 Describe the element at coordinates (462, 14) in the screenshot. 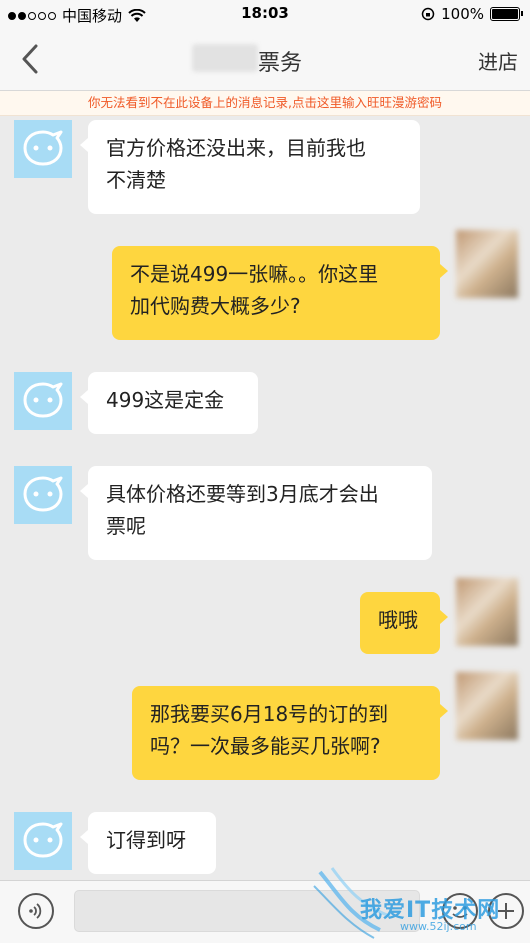

I see `battery-percent: 100%` at that location.